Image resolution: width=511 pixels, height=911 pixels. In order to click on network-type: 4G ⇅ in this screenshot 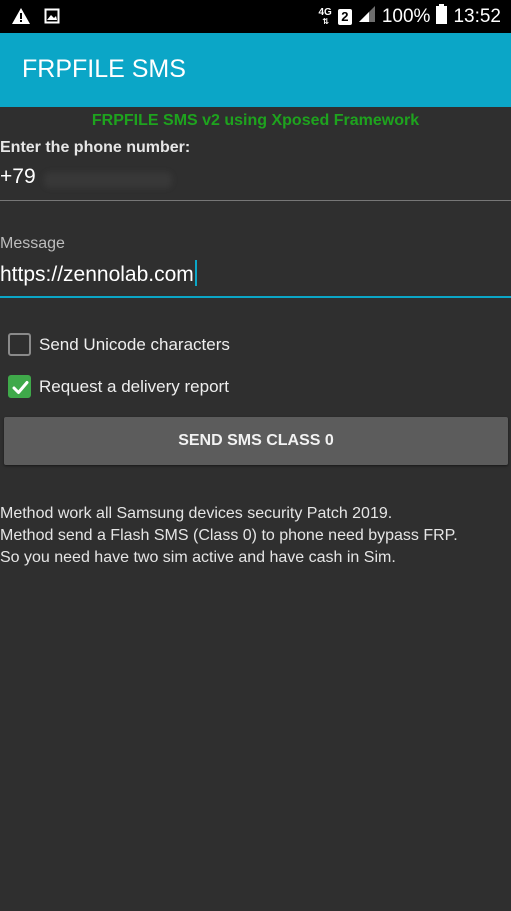, I will do `click(325, 16)`.